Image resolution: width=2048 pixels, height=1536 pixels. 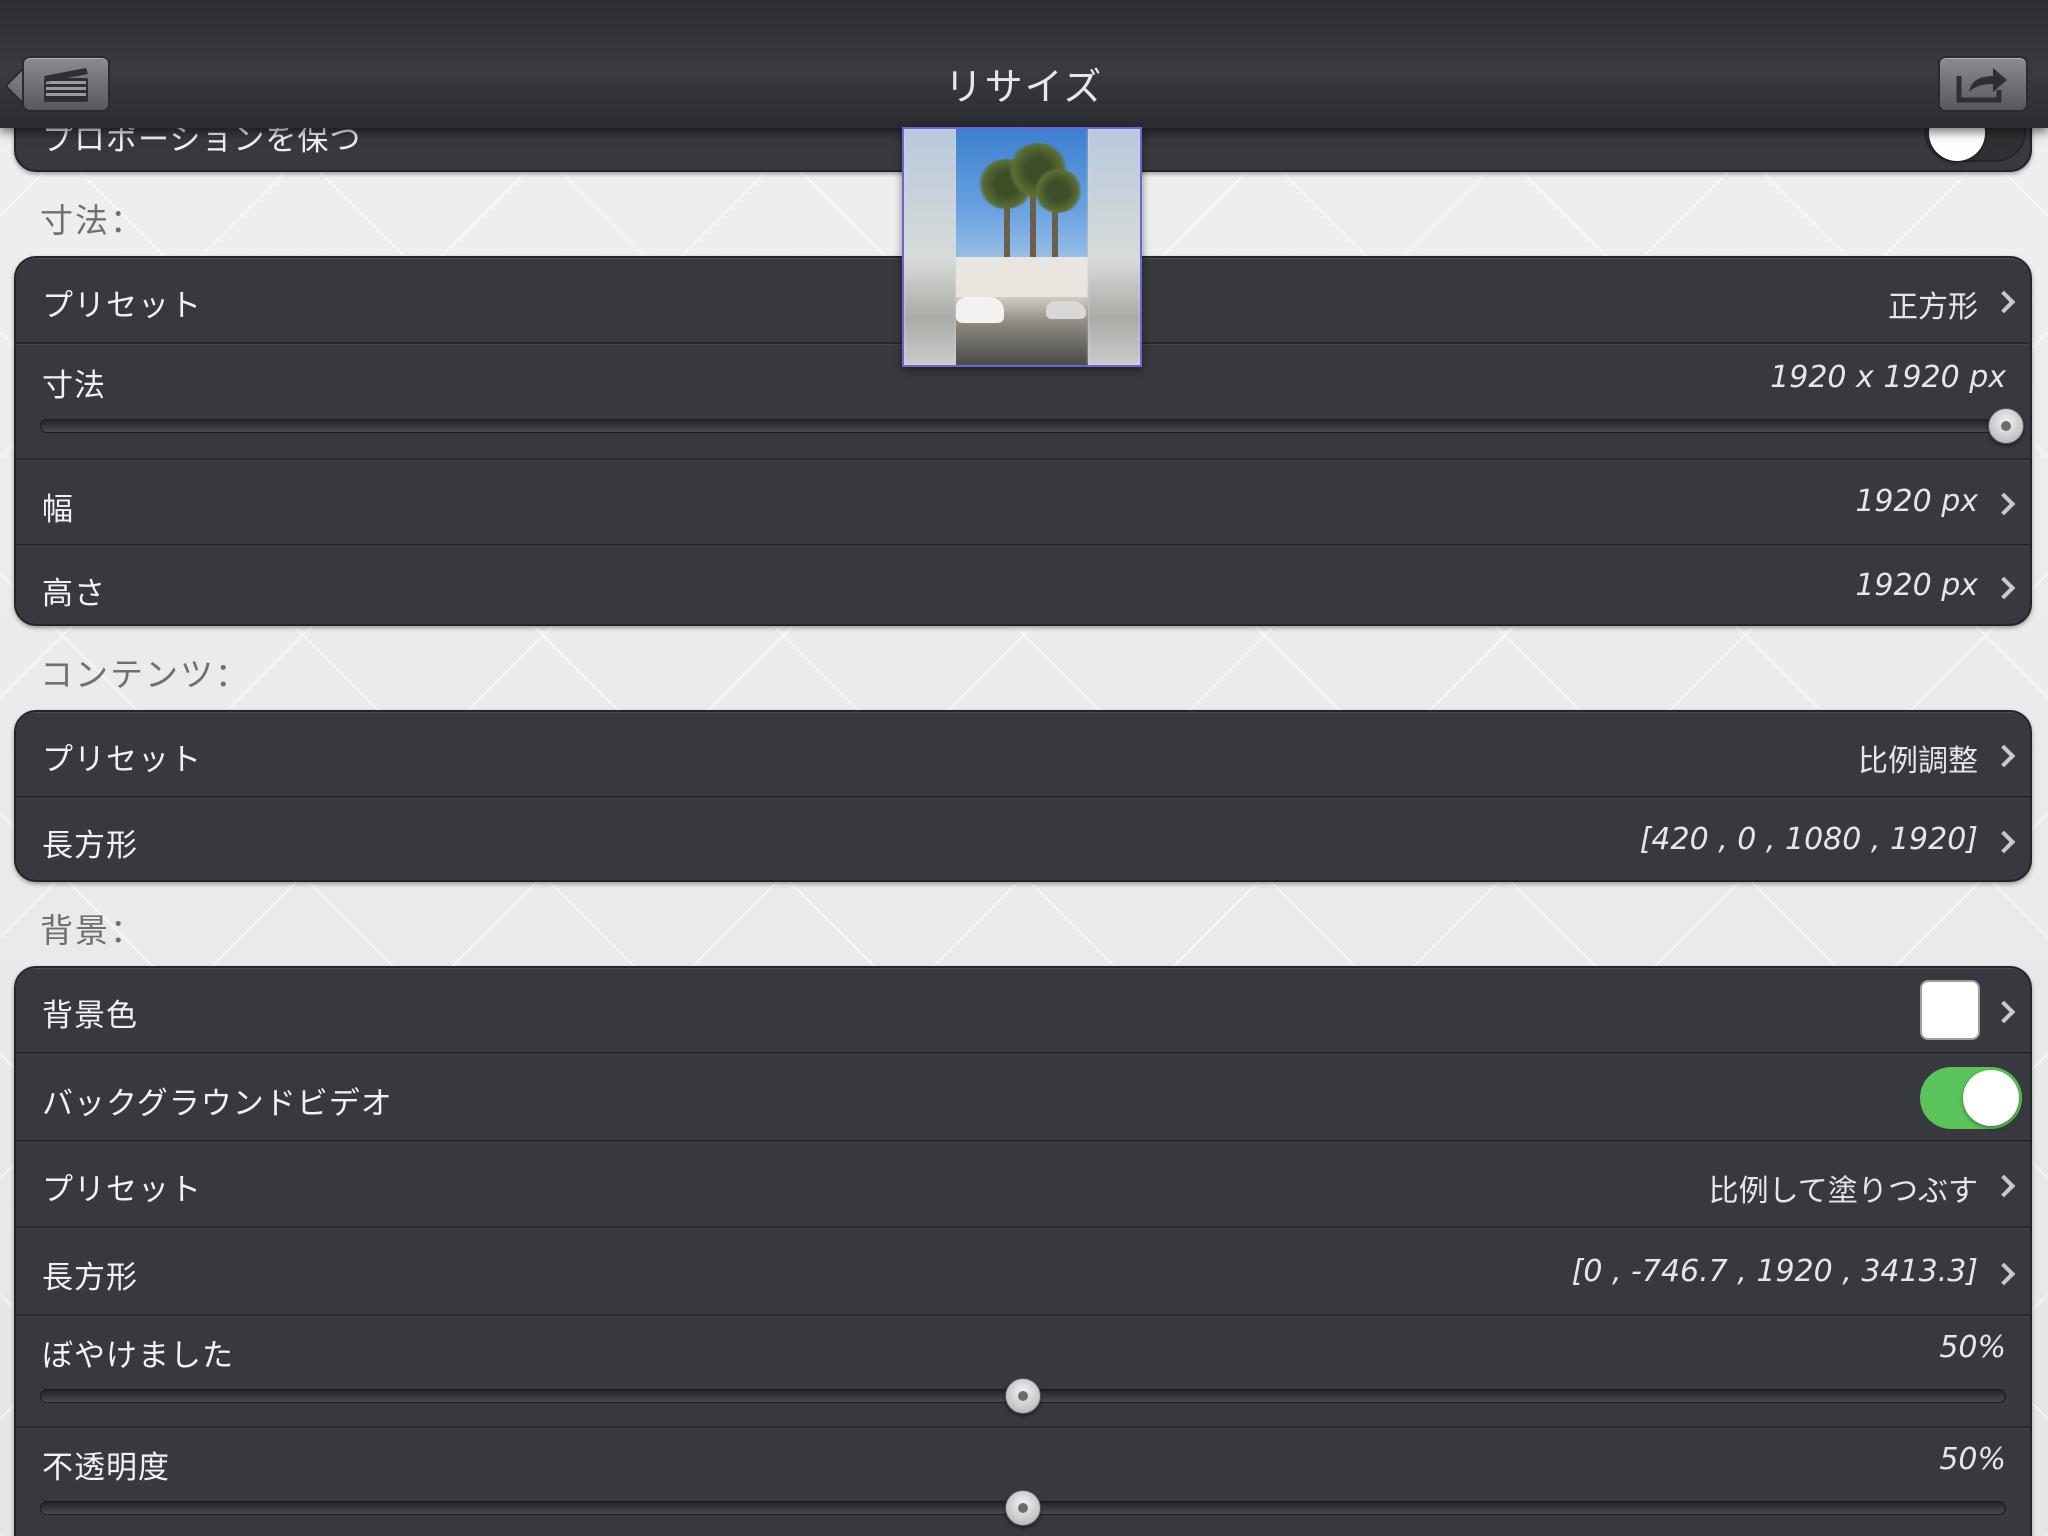 What do you see at coordinates (122, 760) in the screenshot?
I see `content-preset-label: プリセット` at bounding box center [122, 760].